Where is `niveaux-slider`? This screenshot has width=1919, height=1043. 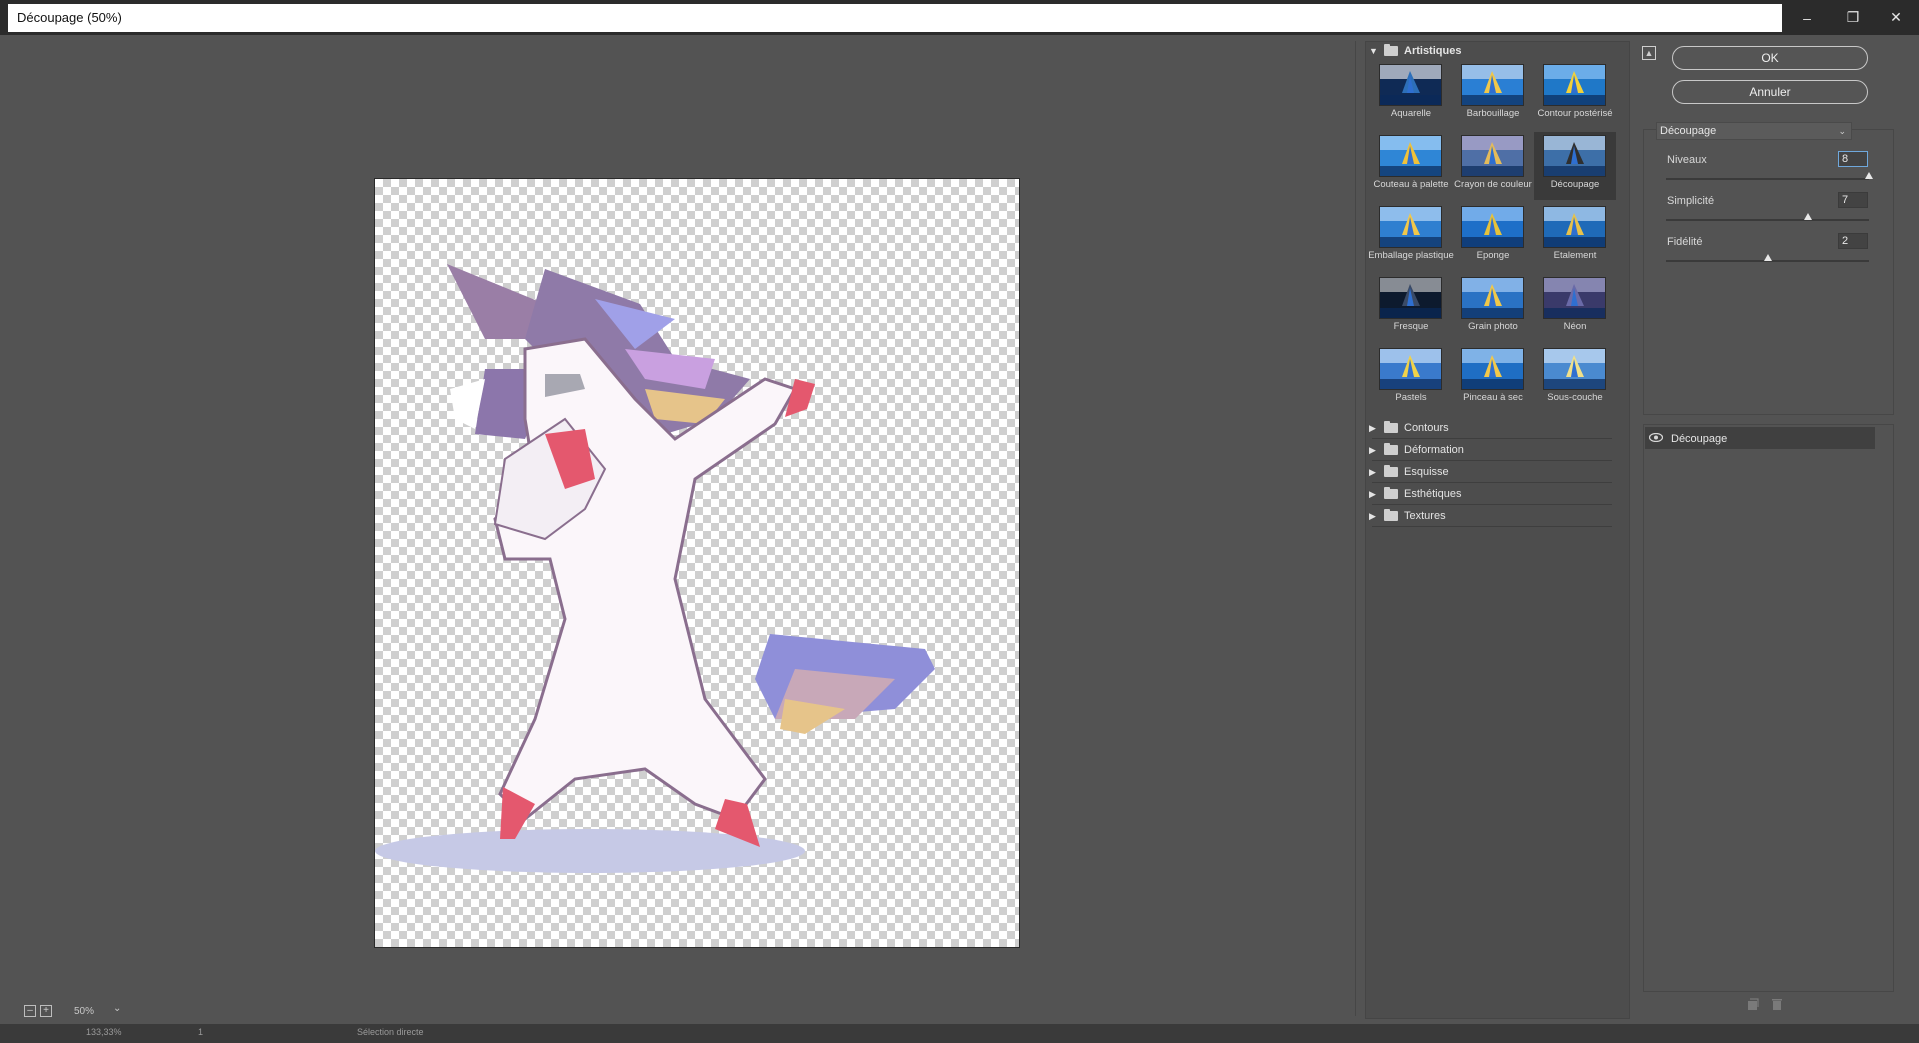
niveaux-slider is located at coordinates (1767, 179).